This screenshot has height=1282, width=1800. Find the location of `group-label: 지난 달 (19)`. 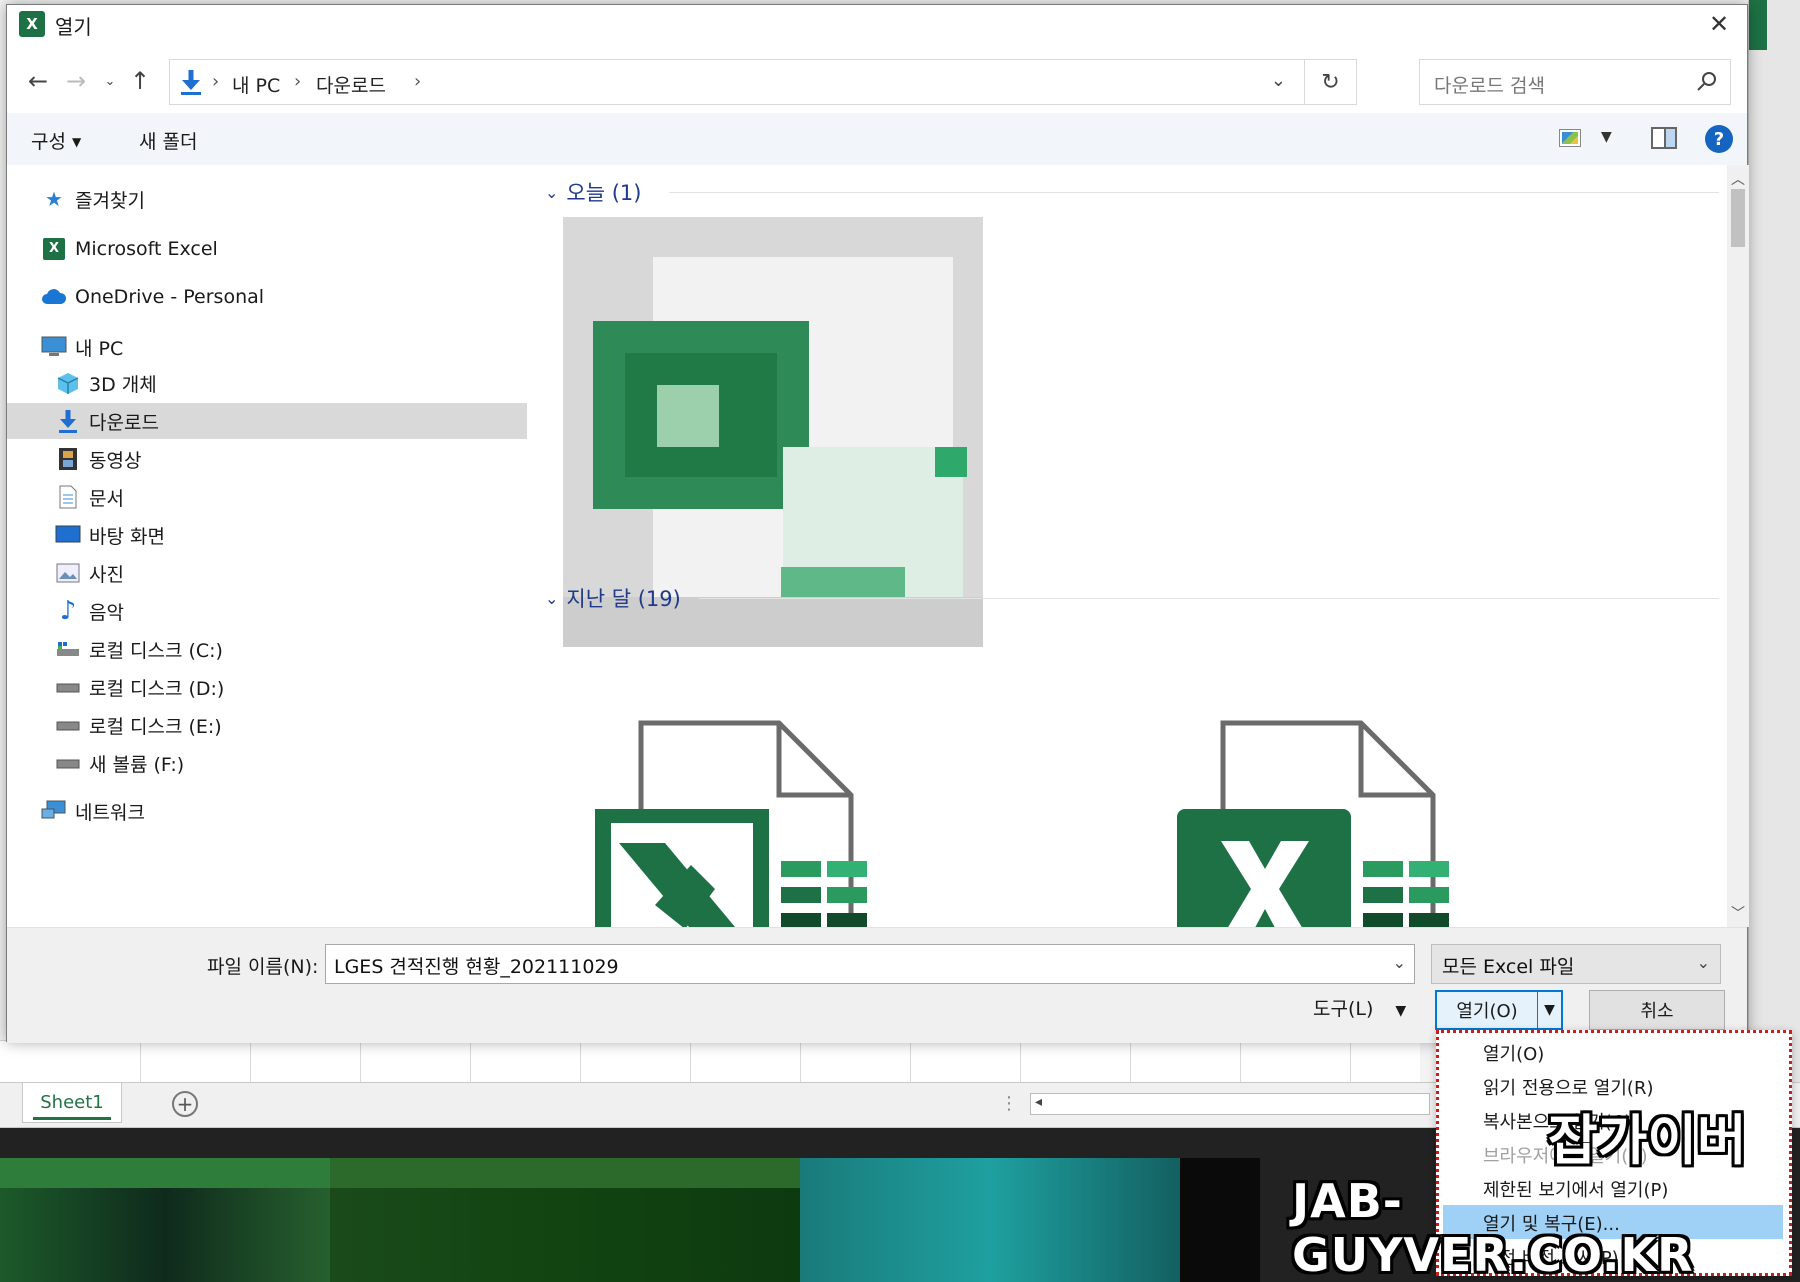

group-label: 지난 달 (19) is located at coordinates (623, 599).